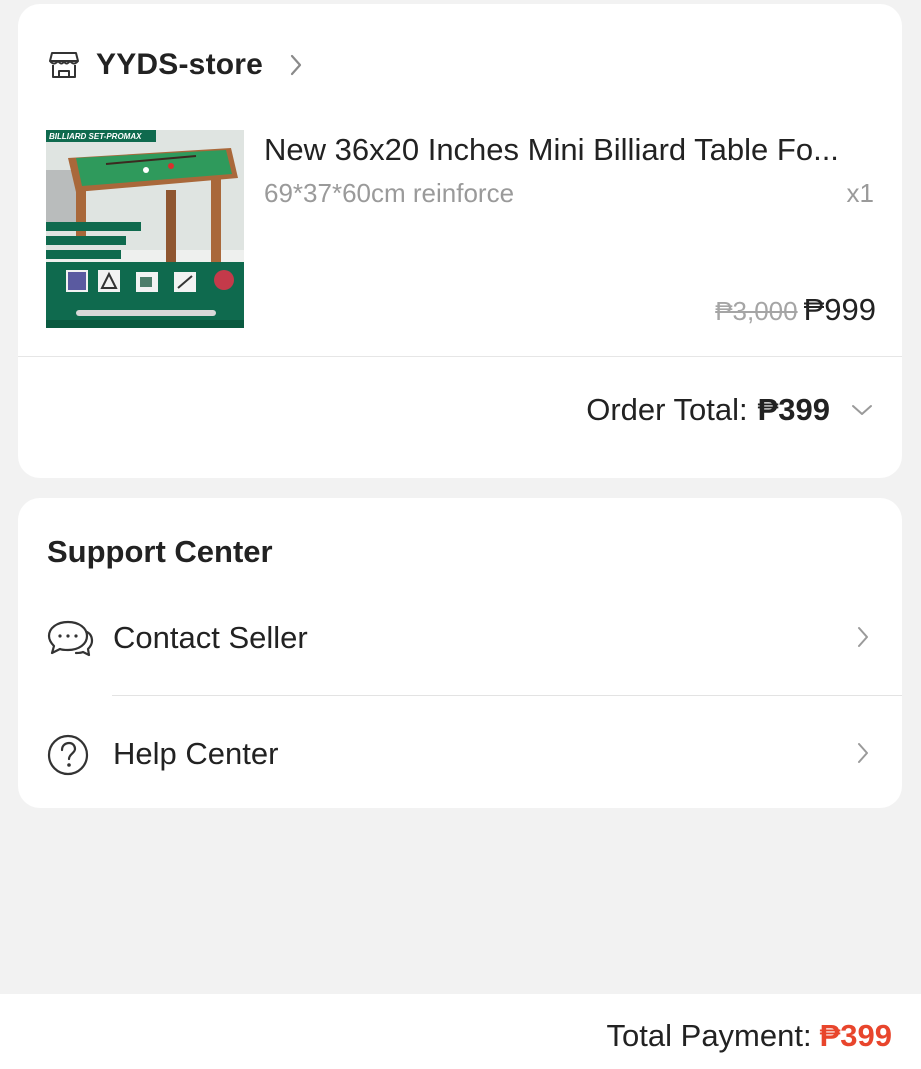 The image size is (921, 1069). What do you see at coordinates (860, 193) in the screenshot?
I see `product-quantity: x1` at bounding box center [860, 193].